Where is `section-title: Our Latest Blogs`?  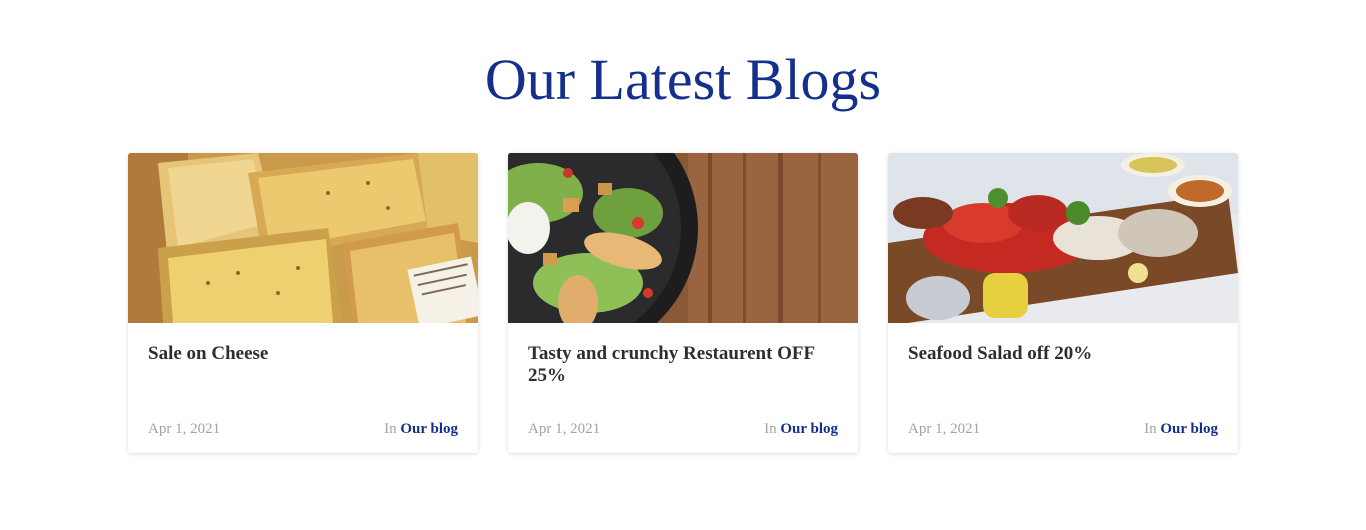 section-title: Our Latest Blogs is located at coordinates (683, 79).